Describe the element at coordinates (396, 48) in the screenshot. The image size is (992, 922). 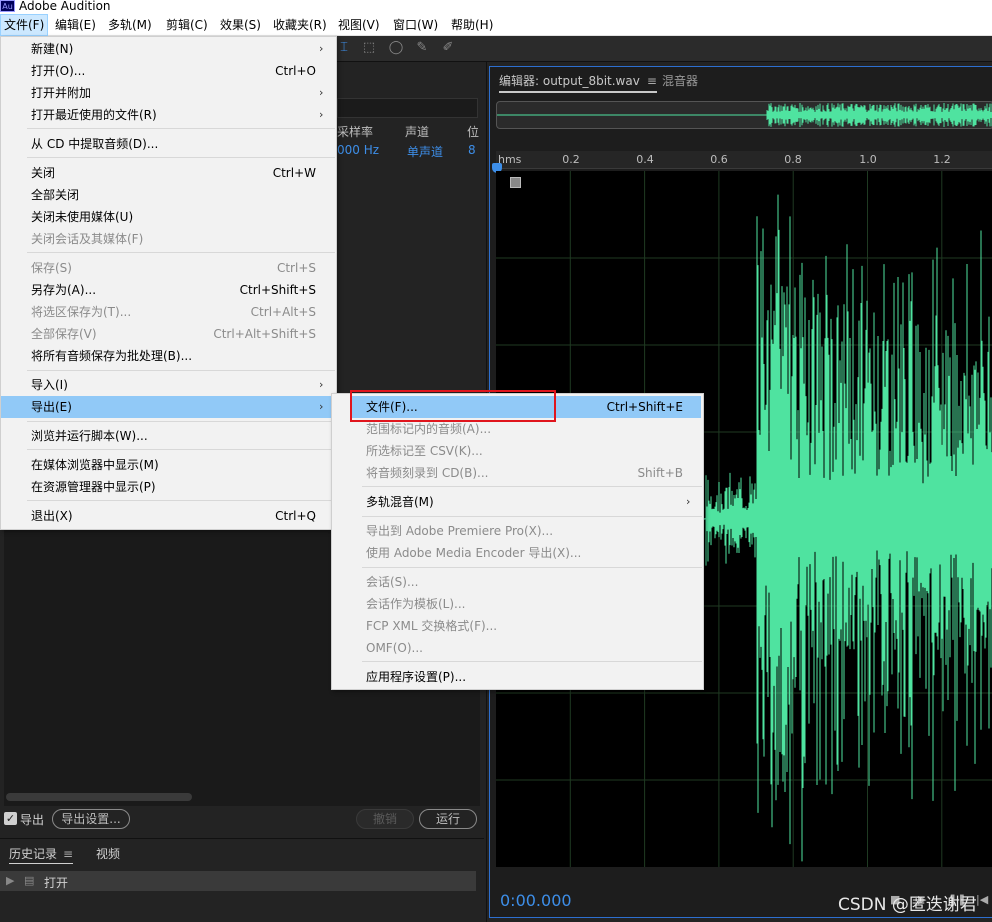
I see `lasso-select-icon: ◯` at that location.